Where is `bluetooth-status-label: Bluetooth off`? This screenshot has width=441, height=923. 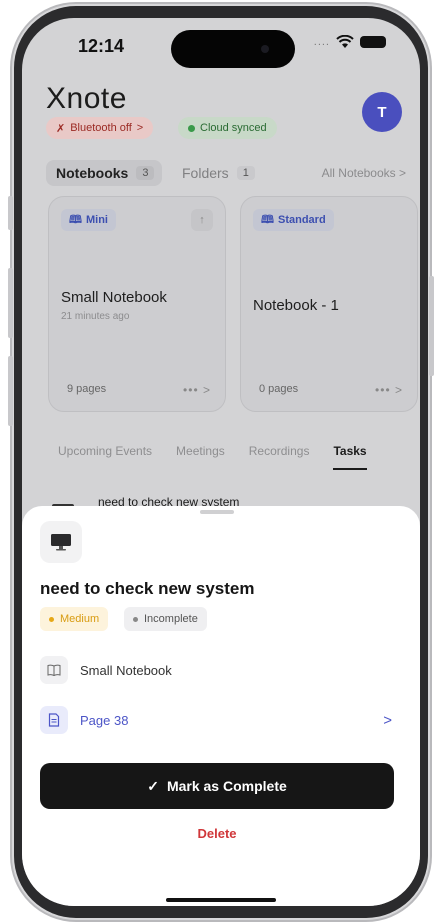 bluetooth-status-label: Bluetooth off is located at coordinates (101, 128).